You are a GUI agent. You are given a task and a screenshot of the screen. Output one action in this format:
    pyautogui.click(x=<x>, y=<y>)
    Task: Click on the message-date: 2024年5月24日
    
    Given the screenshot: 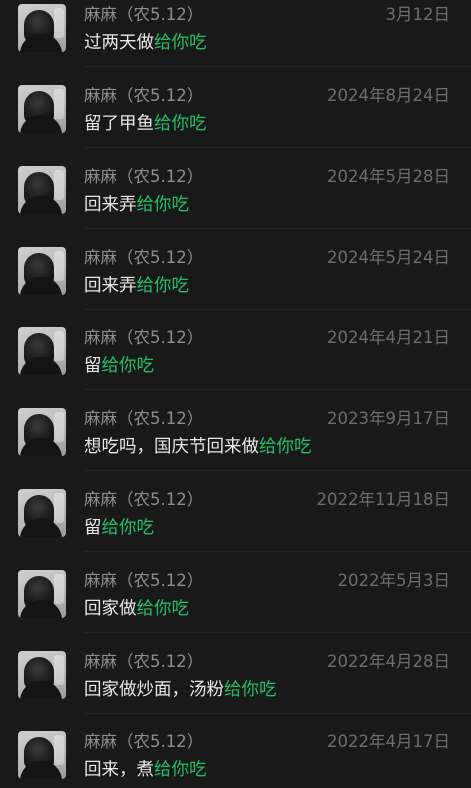 What is the action you would take?
    pyautogui.click(x=388, y=257)
    